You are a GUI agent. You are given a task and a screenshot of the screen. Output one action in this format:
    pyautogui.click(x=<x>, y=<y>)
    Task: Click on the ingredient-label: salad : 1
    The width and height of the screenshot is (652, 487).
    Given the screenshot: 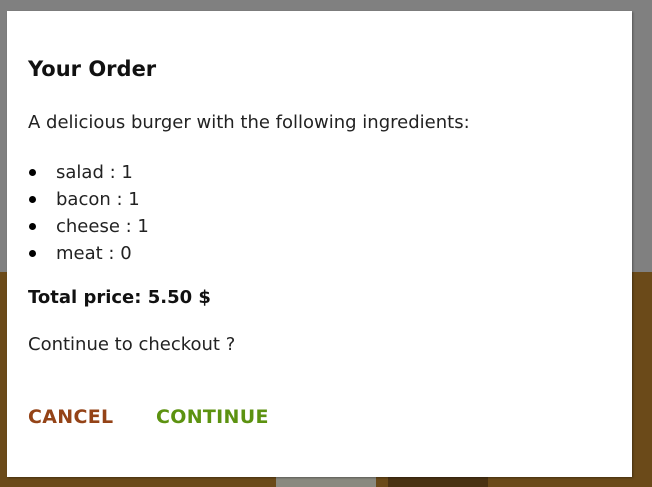 What is the action you would take?
    pyautogui.click(x=94, y=172)
    